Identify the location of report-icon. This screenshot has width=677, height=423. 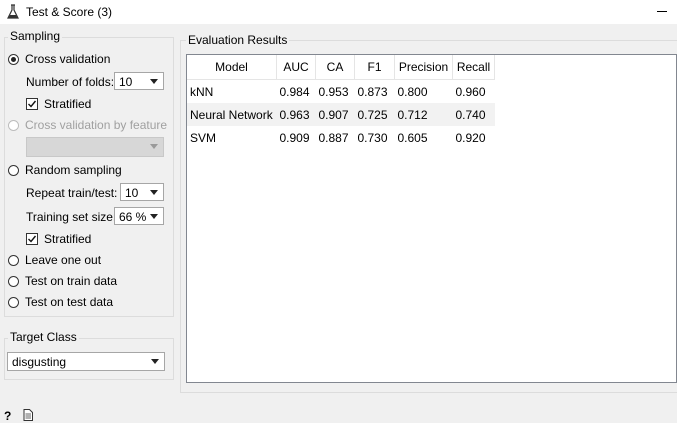
(28, 415).